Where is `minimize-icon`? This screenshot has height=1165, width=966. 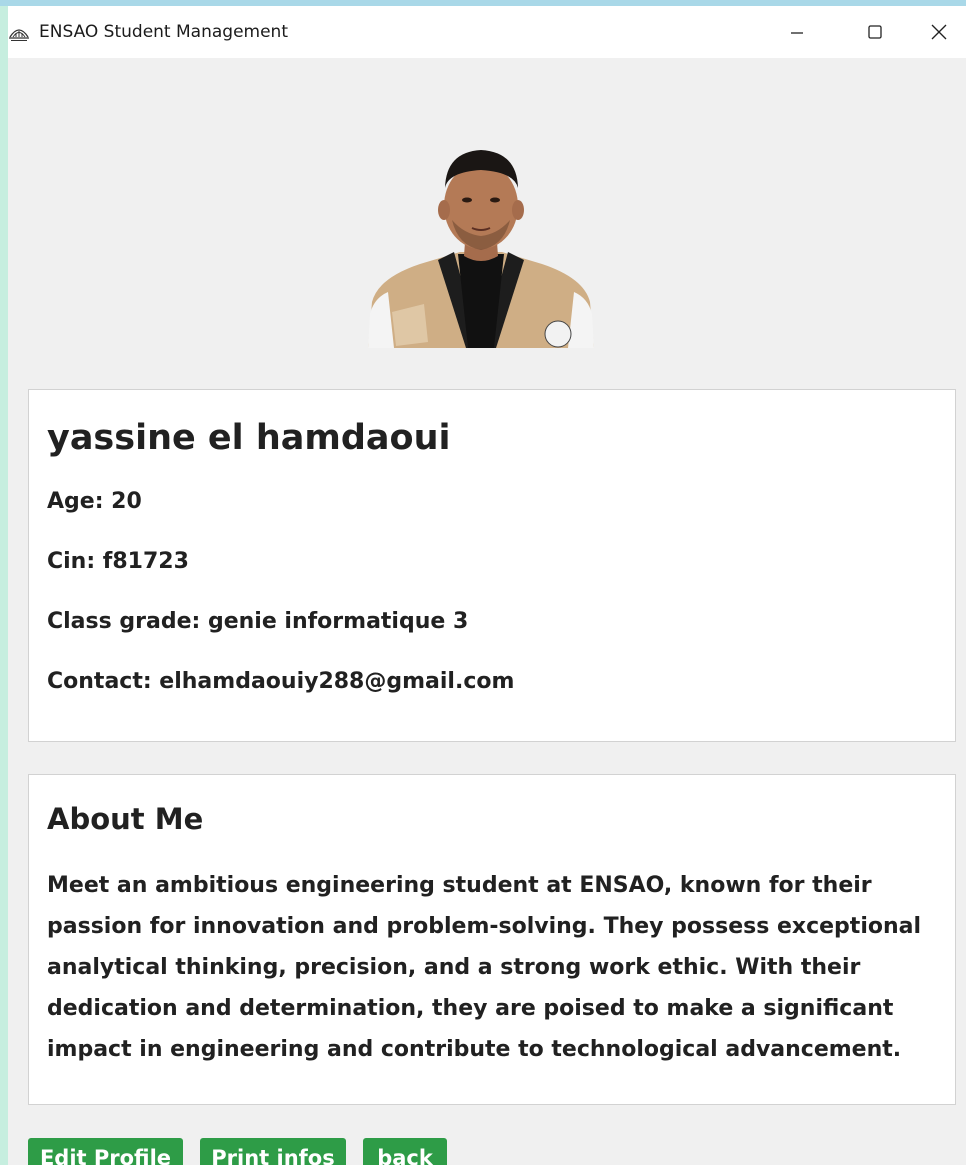 minimize-icon is located at coordinates (797, 32).